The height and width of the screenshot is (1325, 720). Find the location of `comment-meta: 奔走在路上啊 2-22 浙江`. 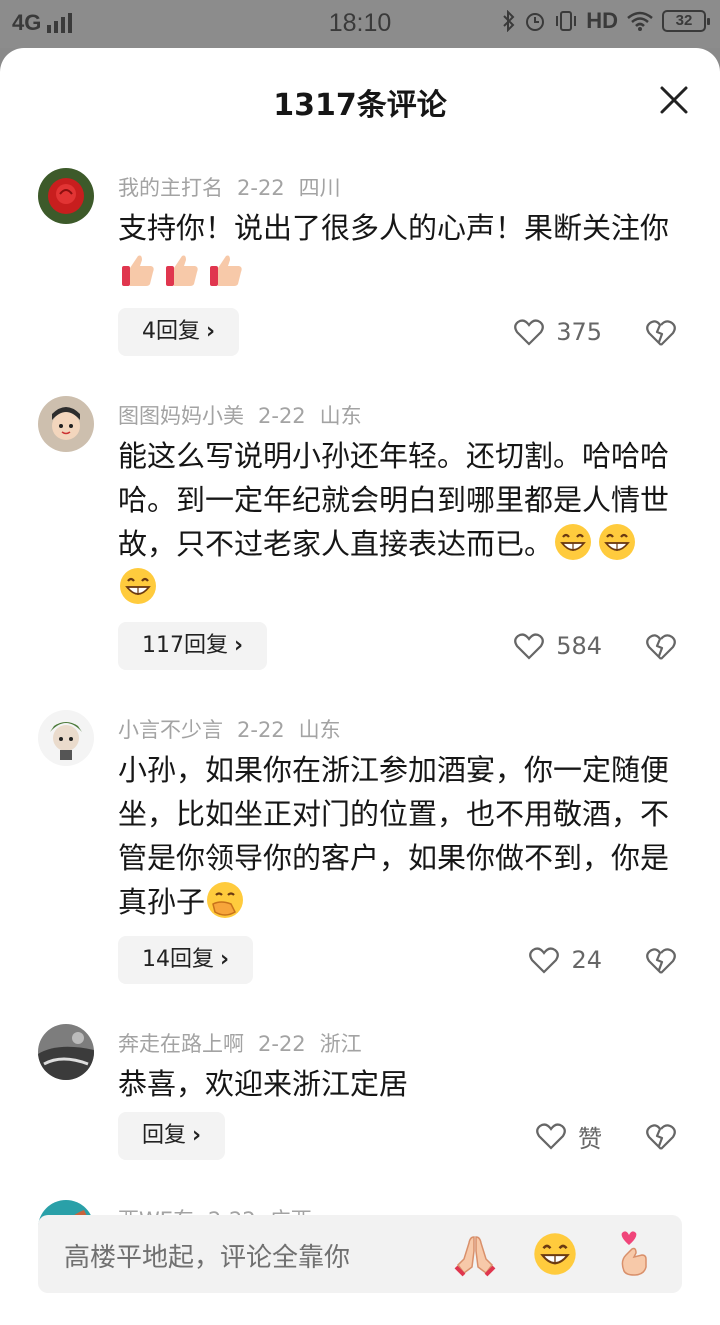

comment-meta: 奔走在路上啊 2-22 浙江 is located at coordinates (247, 1043).